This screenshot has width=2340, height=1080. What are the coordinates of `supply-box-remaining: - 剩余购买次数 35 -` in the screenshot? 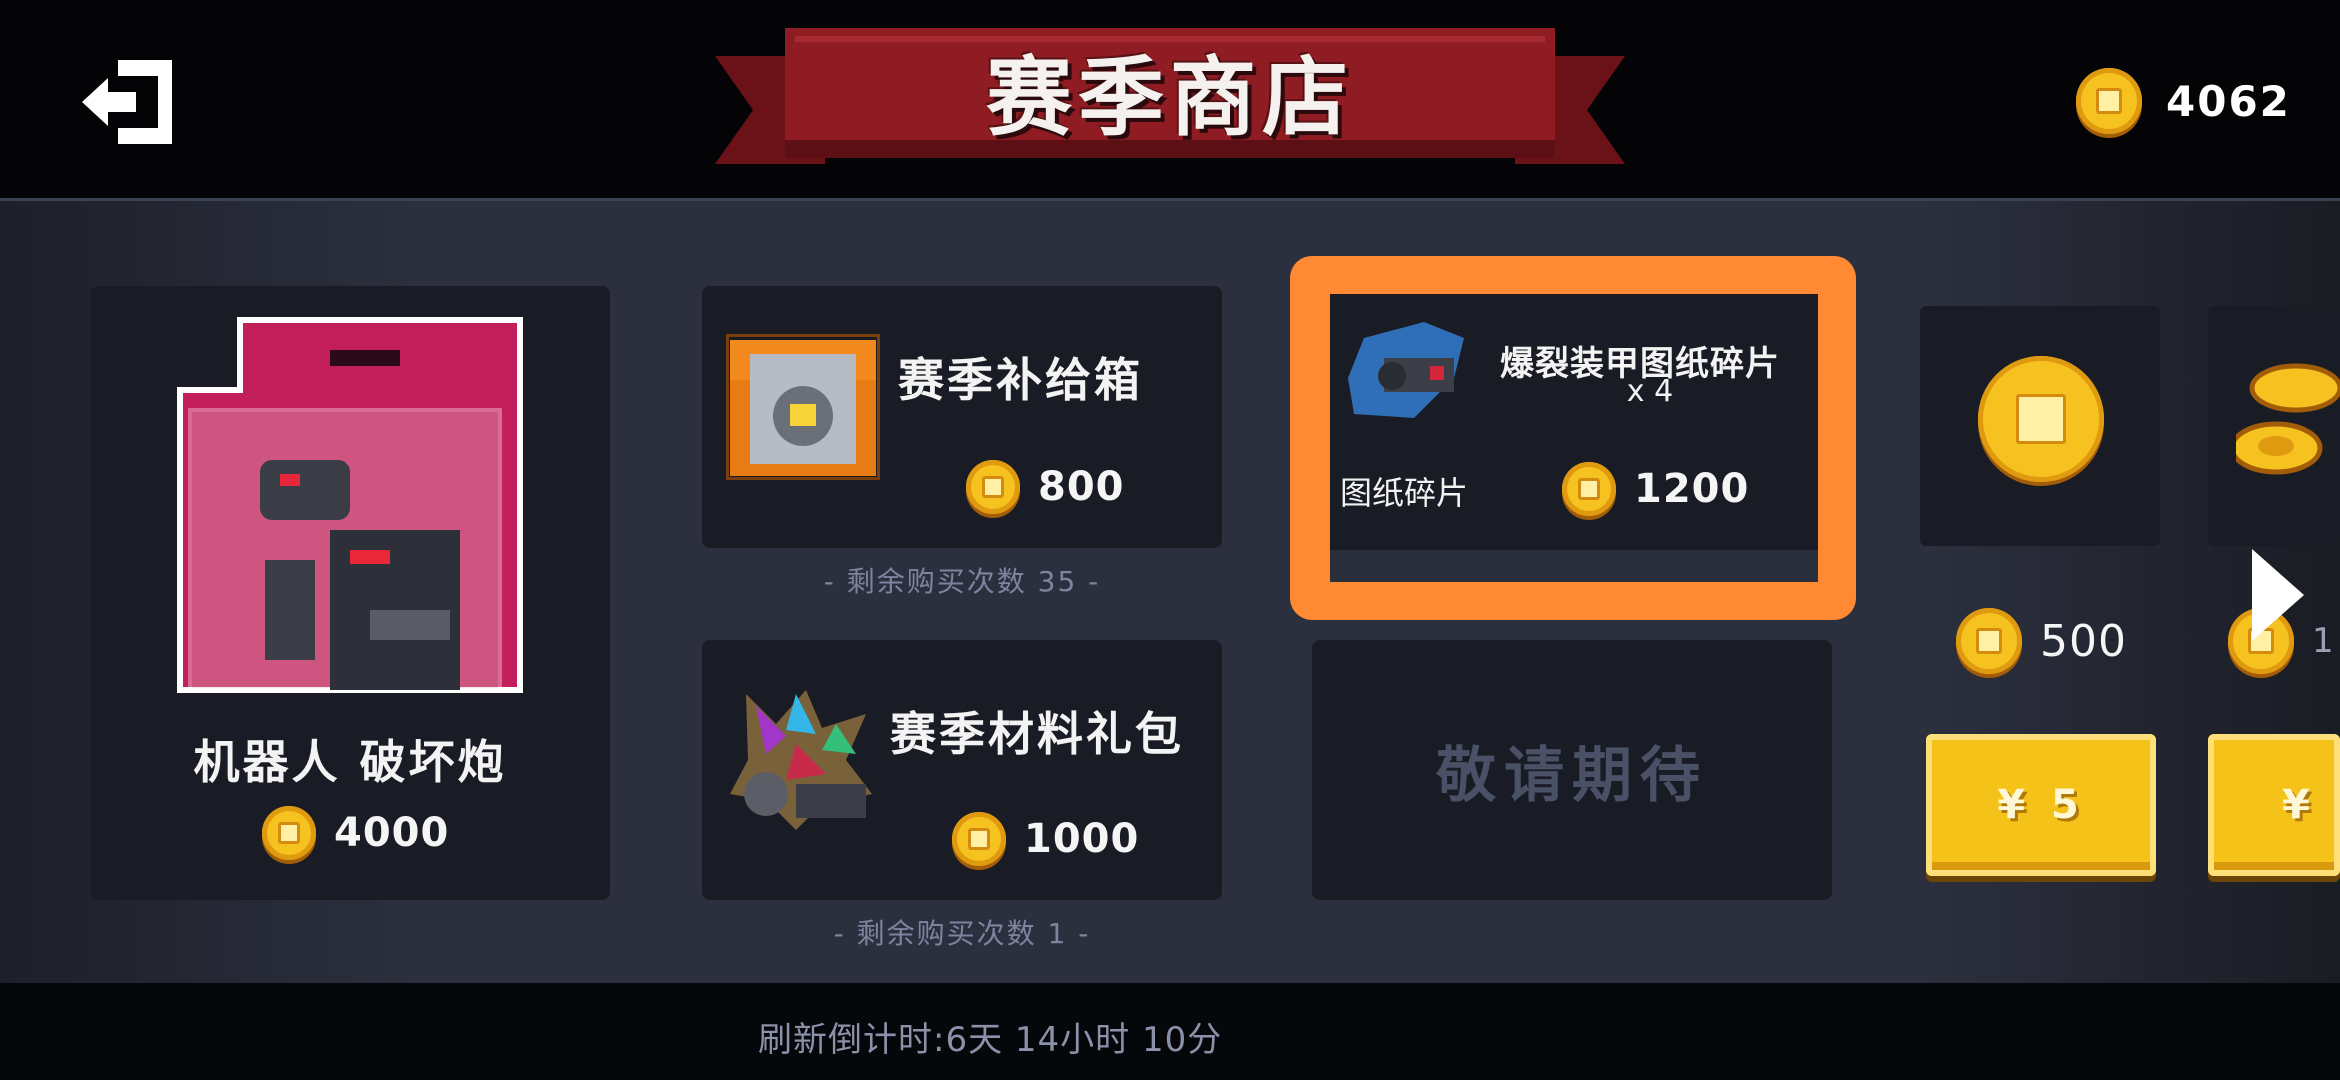 It's located at (962, 581).